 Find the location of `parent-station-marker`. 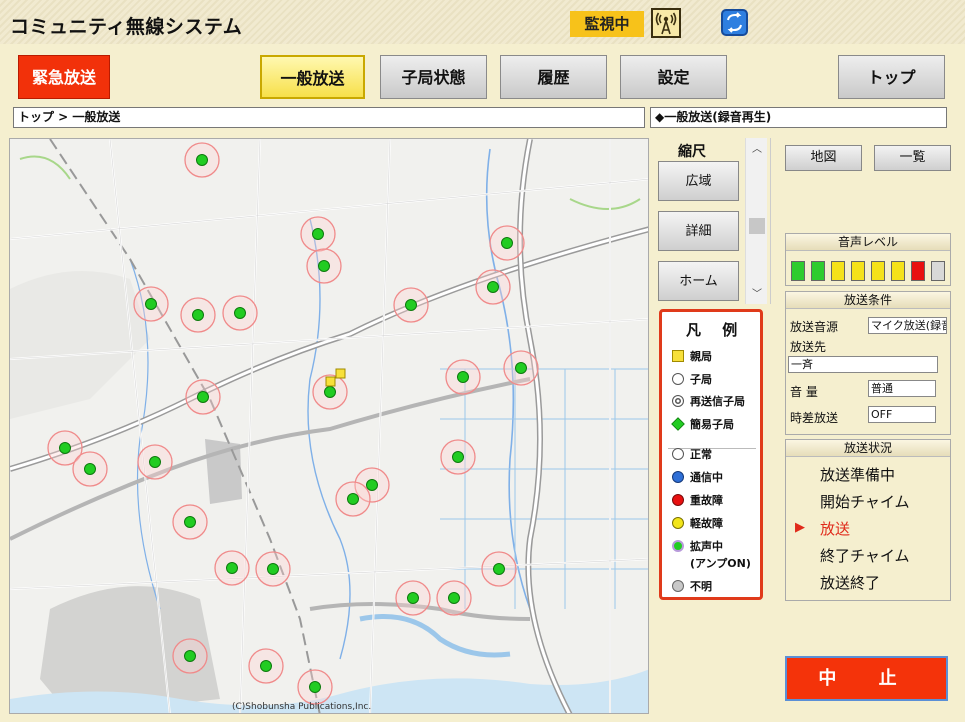

parent-station-marker is located at coordinates (330, 381).